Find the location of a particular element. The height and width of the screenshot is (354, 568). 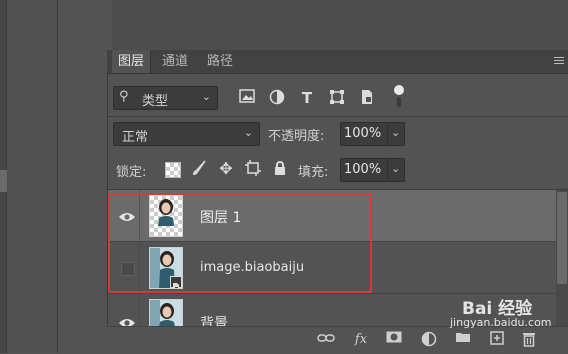

scrollbar-thumb is located at coordinates (562, 238).